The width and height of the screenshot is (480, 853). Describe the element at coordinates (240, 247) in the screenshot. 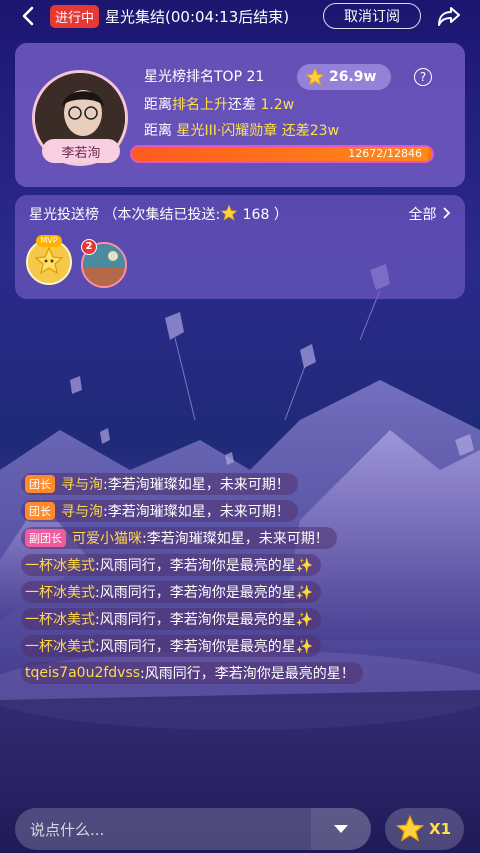

I see `gift-board-card: 星光投送榜 （本次集结已投送: 168 ） 全部 MVP 2` at that location.